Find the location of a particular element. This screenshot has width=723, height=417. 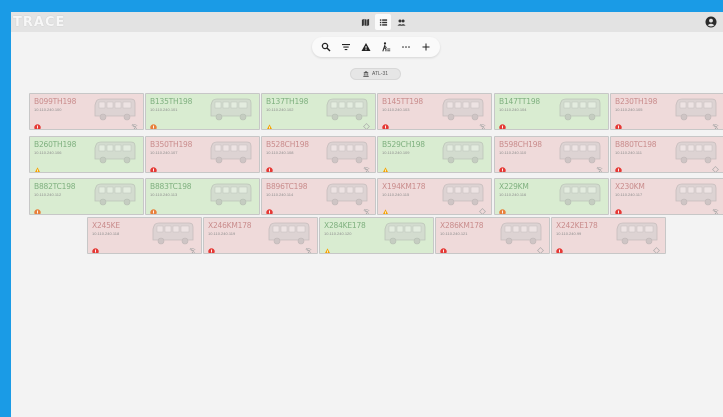

vehicle-ip: 10.110.240.99 is located at coordinates (569, 233).